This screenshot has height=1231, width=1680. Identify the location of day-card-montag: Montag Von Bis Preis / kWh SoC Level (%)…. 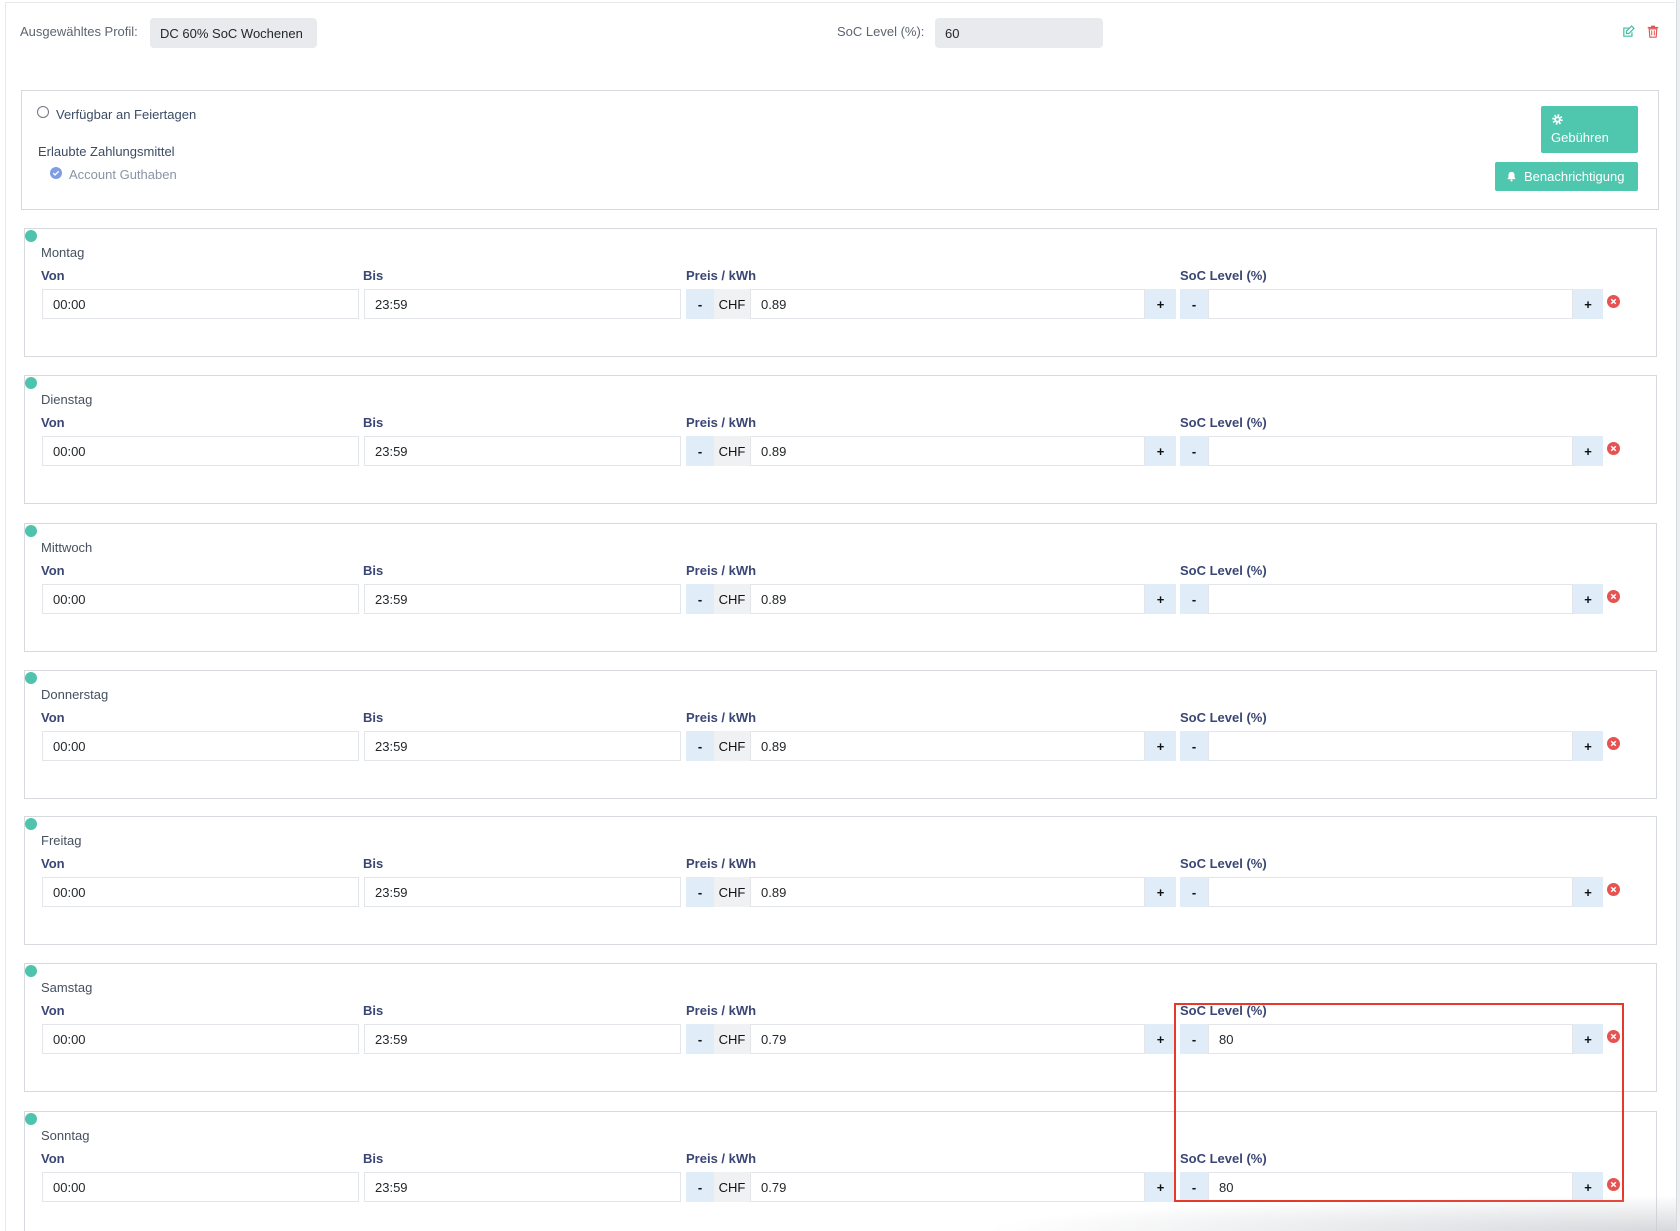
(840, 292).